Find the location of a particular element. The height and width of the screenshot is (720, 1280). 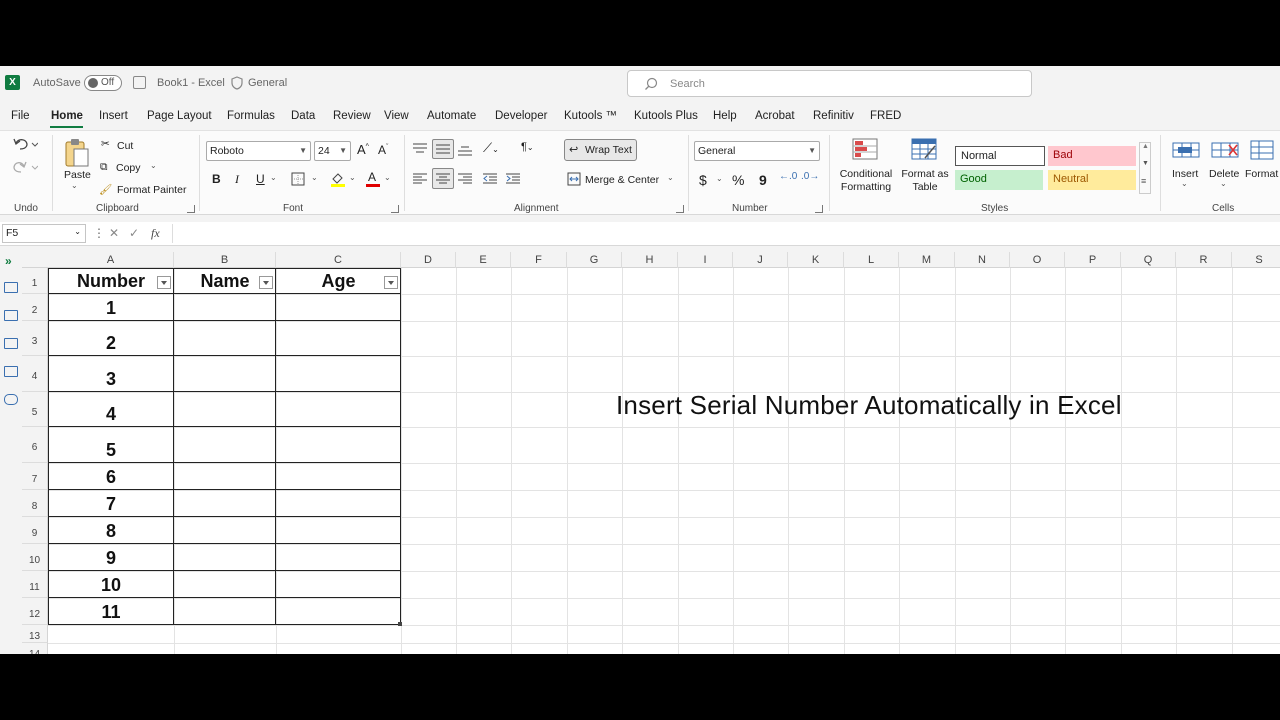

autosave-toggle: Off is located at coordinates (103, 83).